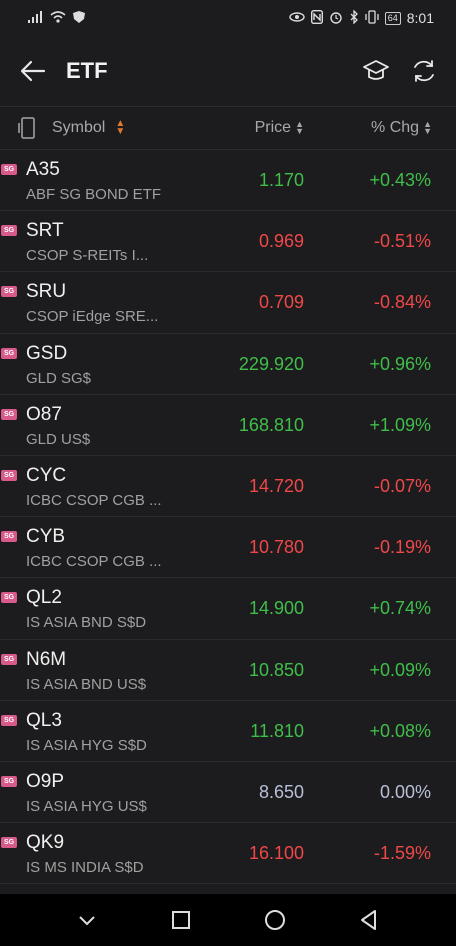 This screenshot has height=946, width=456. Describe the element at coordinates (402, 547) in the screenshot. I see `change-percent: -0.19%` at that location.